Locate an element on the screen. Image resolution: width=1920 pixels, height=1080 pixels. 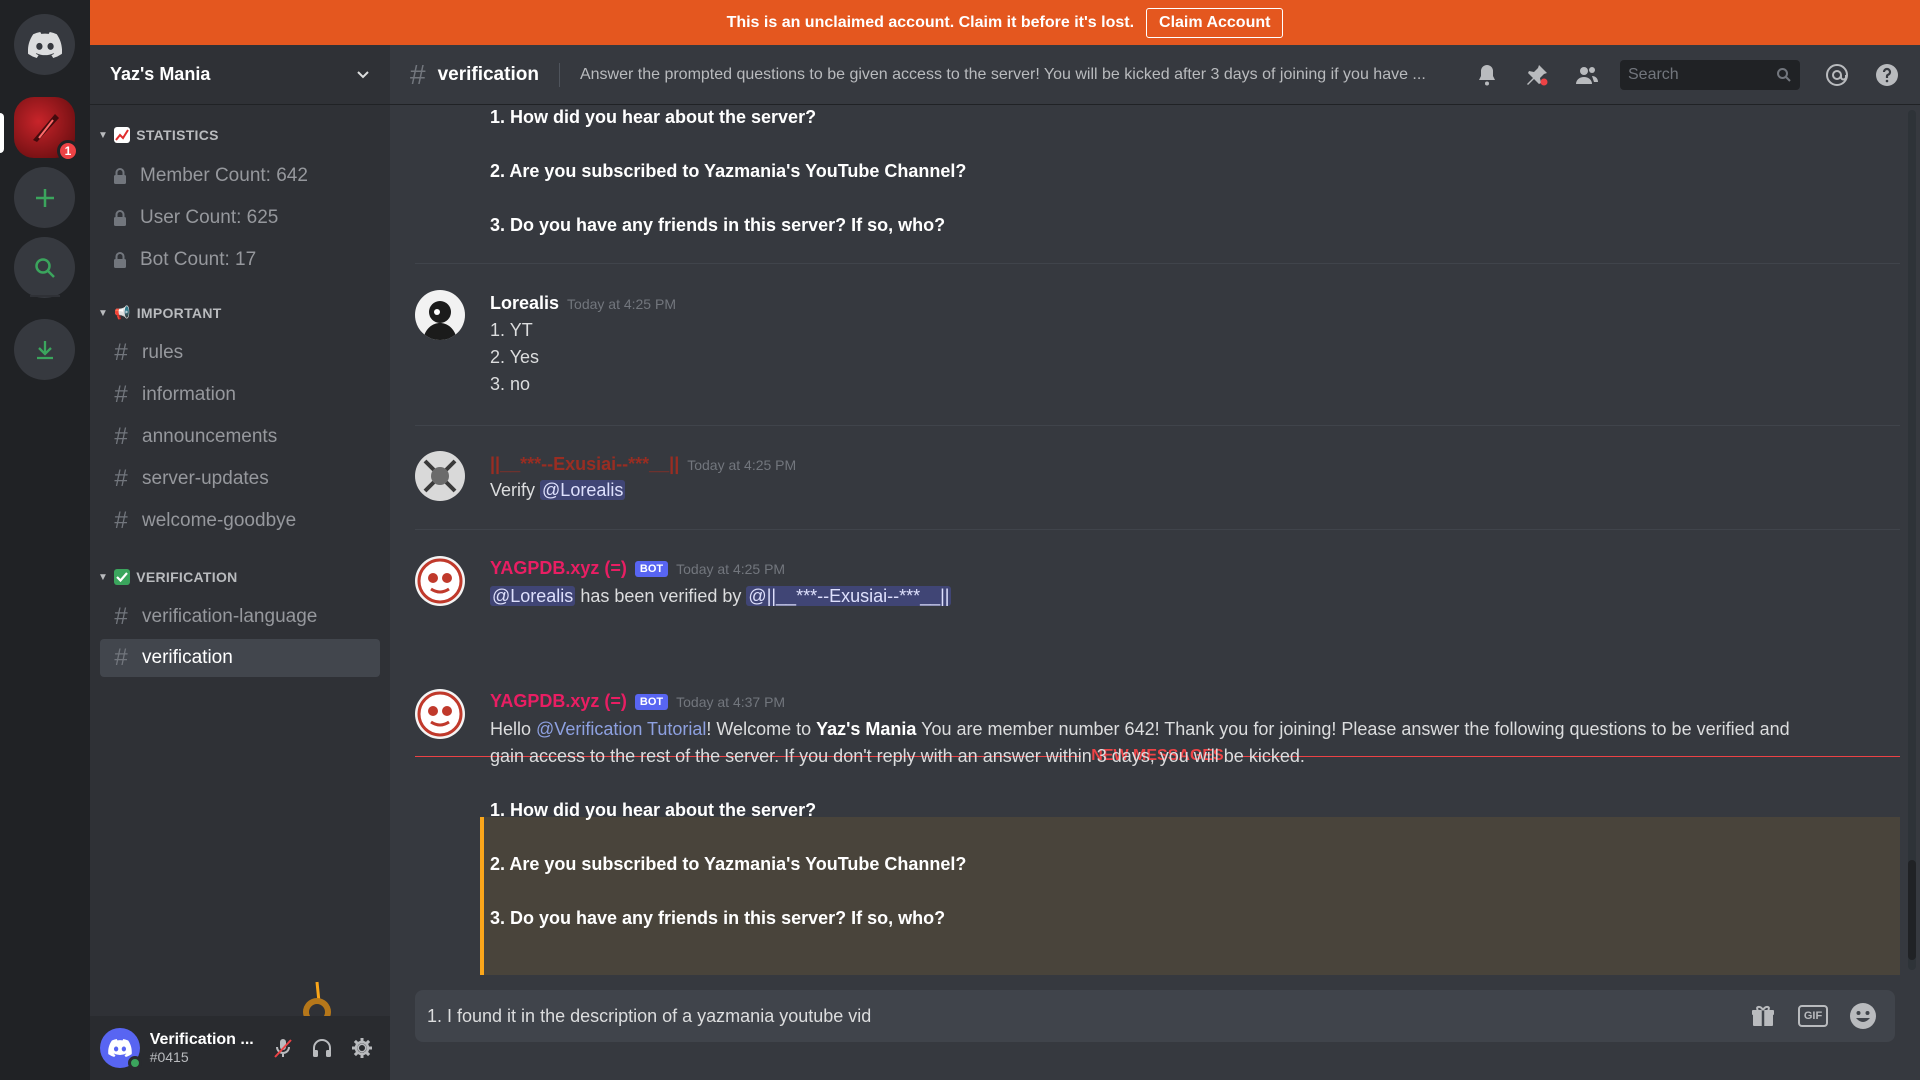
channel-label: information is located at coordinates (189, 394).